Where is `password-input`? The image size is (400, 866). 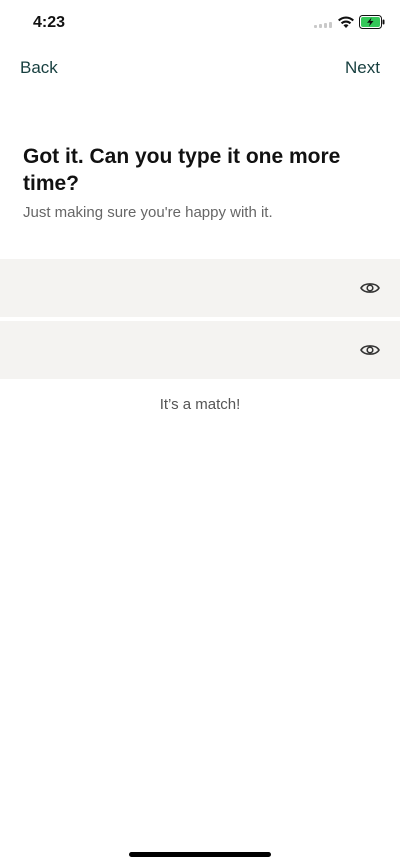
password-input is located at coordinates (182, 289).